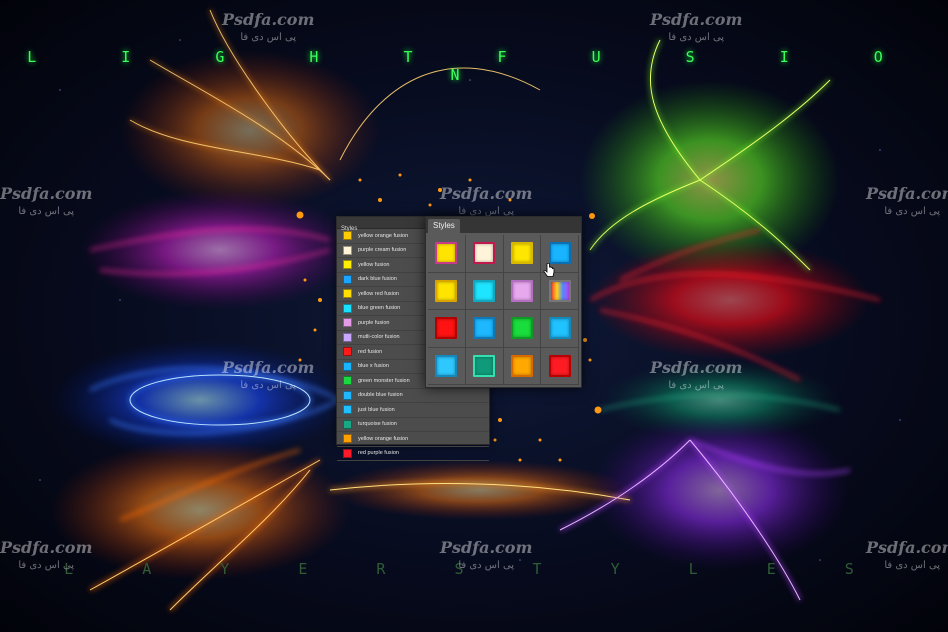 The image size is (948, 632). Describe the element at coordinates (413, 439) in the screenshot. I see `style-list-item: yellow orange fusion` at that location.